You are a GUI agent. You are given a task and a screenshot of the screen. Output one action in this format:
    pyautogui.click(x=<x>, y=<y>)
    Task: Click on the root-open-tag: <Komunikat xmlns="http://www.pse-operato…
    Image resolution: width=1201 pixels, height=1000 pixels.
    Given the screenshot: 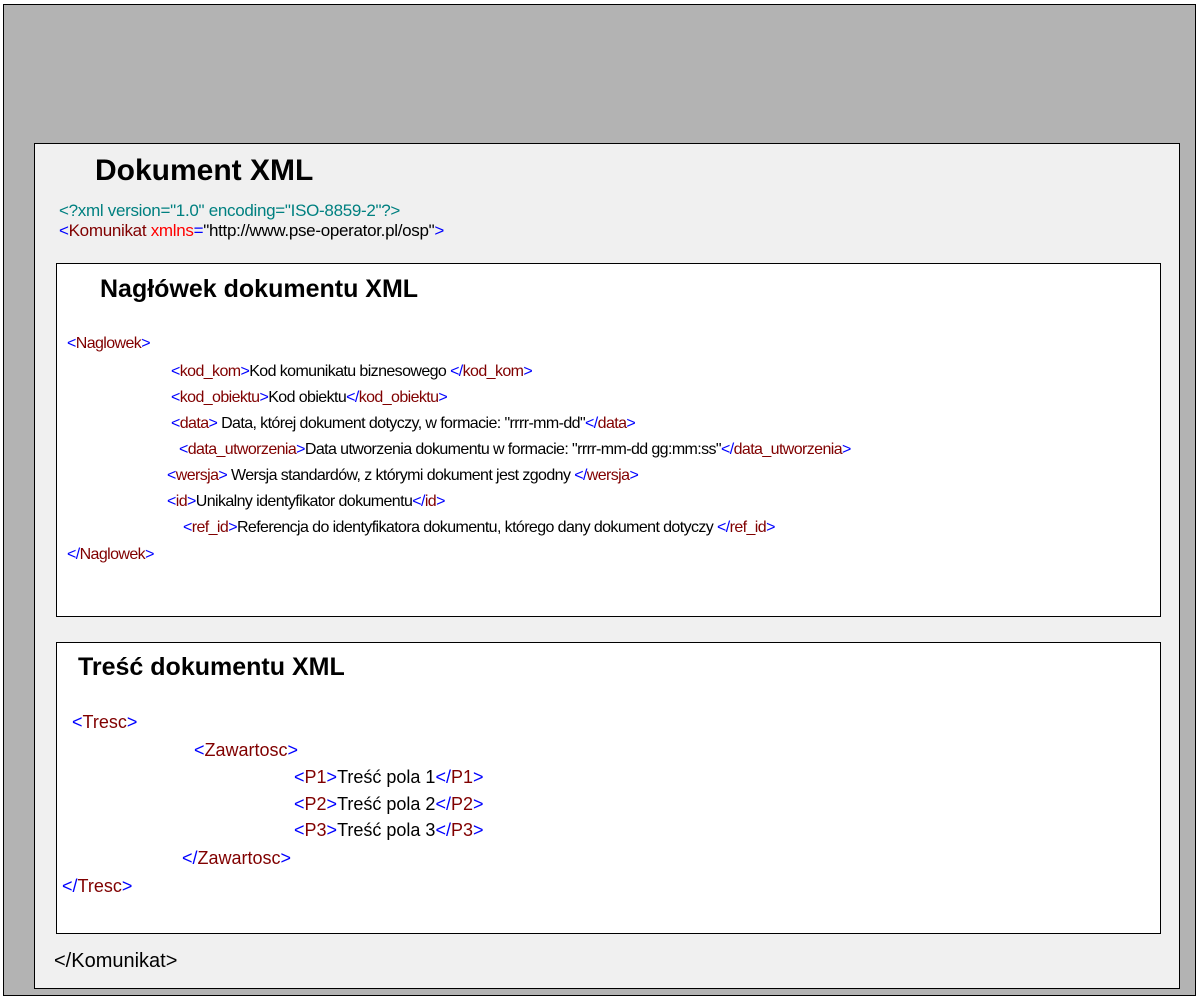 What is the action you would take?
    pyautogui.click(x=251, y=231)
    